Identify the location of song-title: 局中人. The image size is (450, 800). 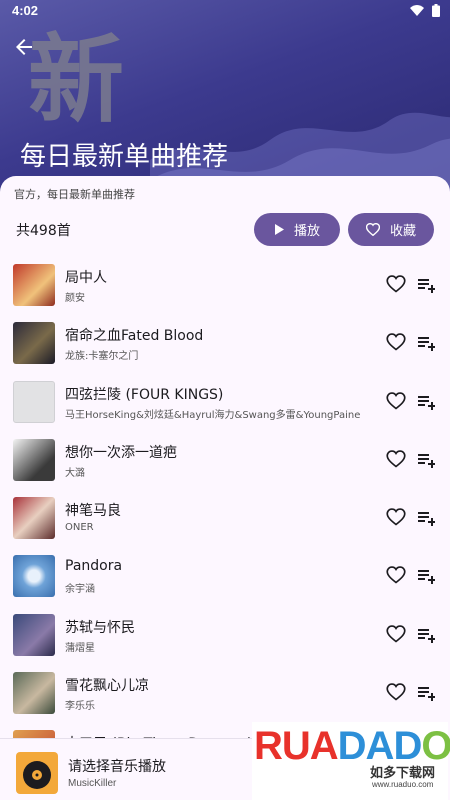
(86, 278).